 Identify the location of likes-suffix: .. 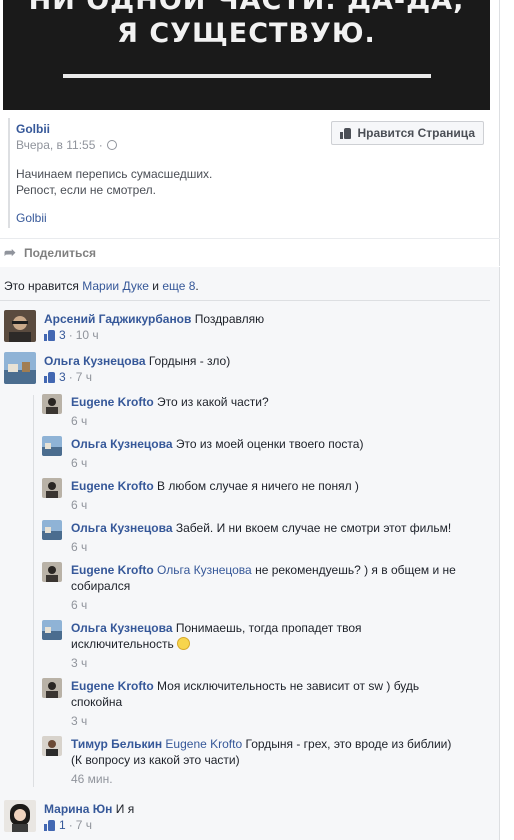
(197, 286).